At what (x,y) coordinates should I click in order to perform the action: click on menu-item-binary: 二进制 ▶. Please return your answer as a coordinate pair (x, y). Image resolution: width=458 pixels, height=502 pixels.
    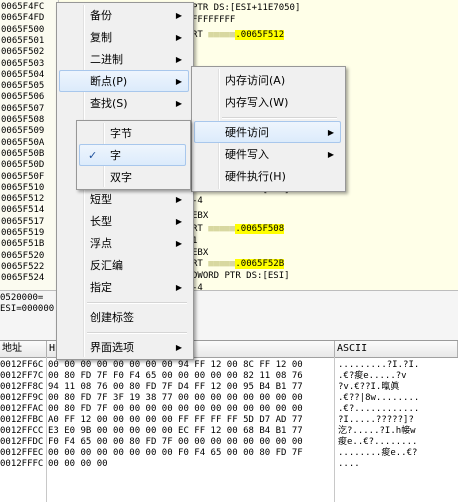
    Looking at the image, I should click on (124, 59).